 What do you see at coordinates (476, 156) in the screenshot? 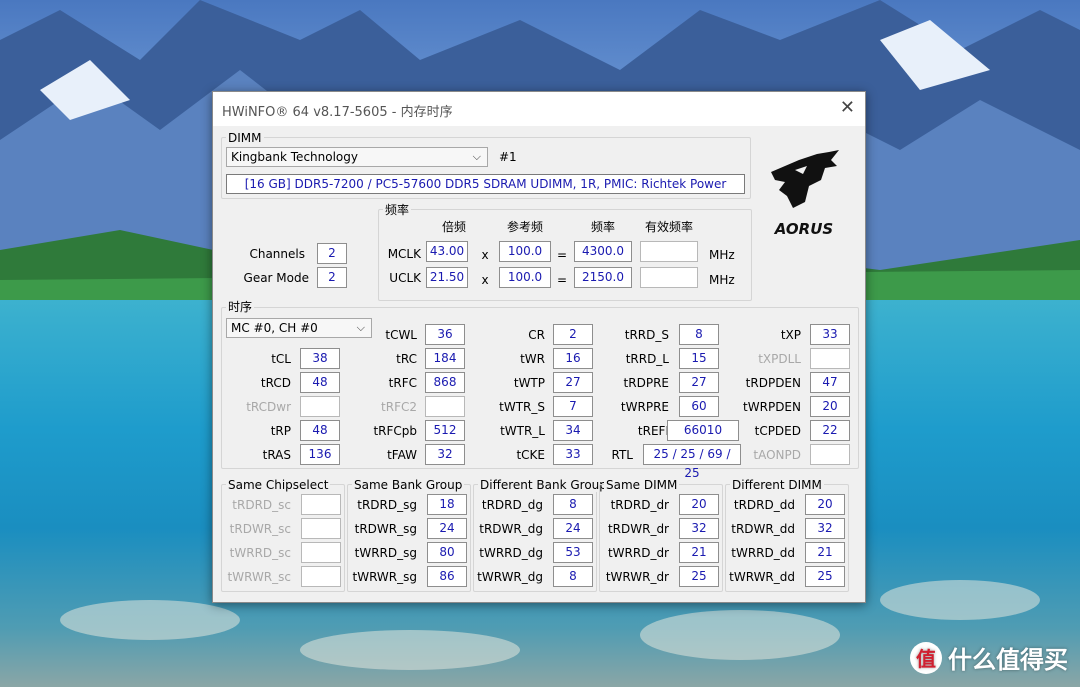
I see `chevron-down-icon: ⌵` at bounding box center [476, 156].